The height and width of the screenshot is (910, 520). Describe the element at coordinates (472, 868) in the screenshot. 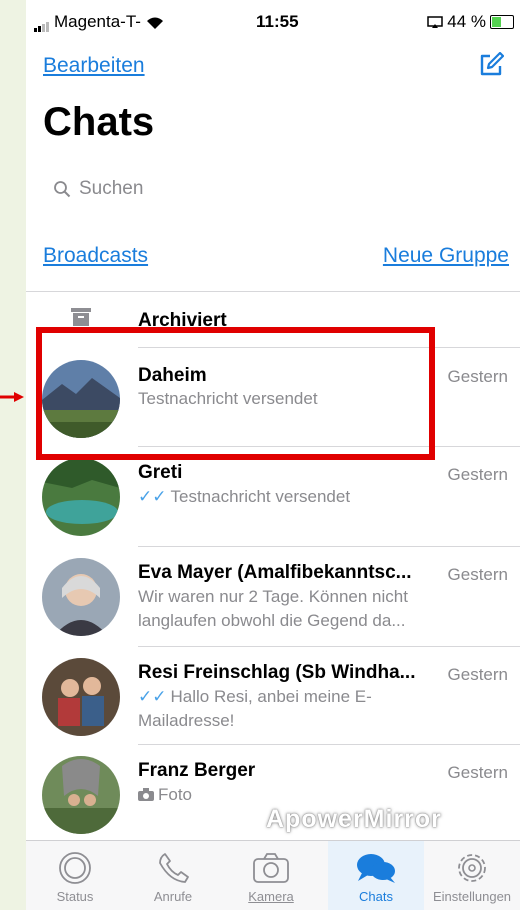

I see `gear-icon` at that location.